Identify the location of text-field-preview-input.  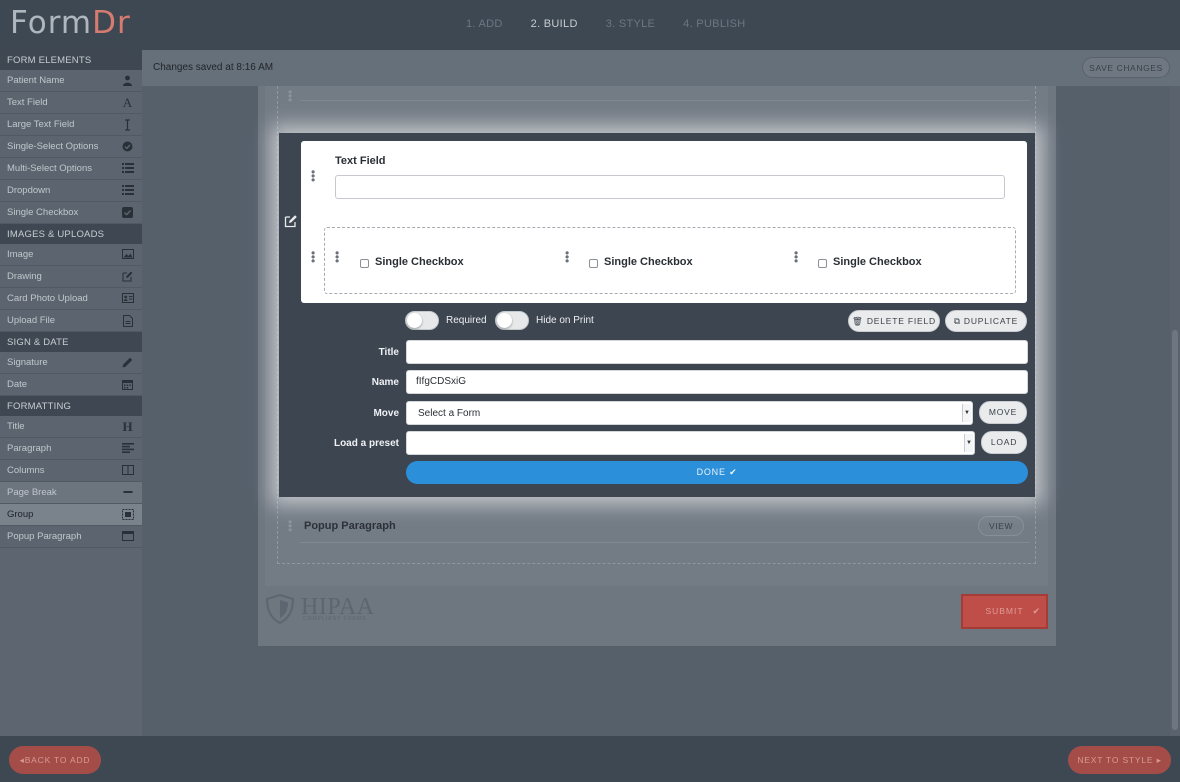
(670, 187).